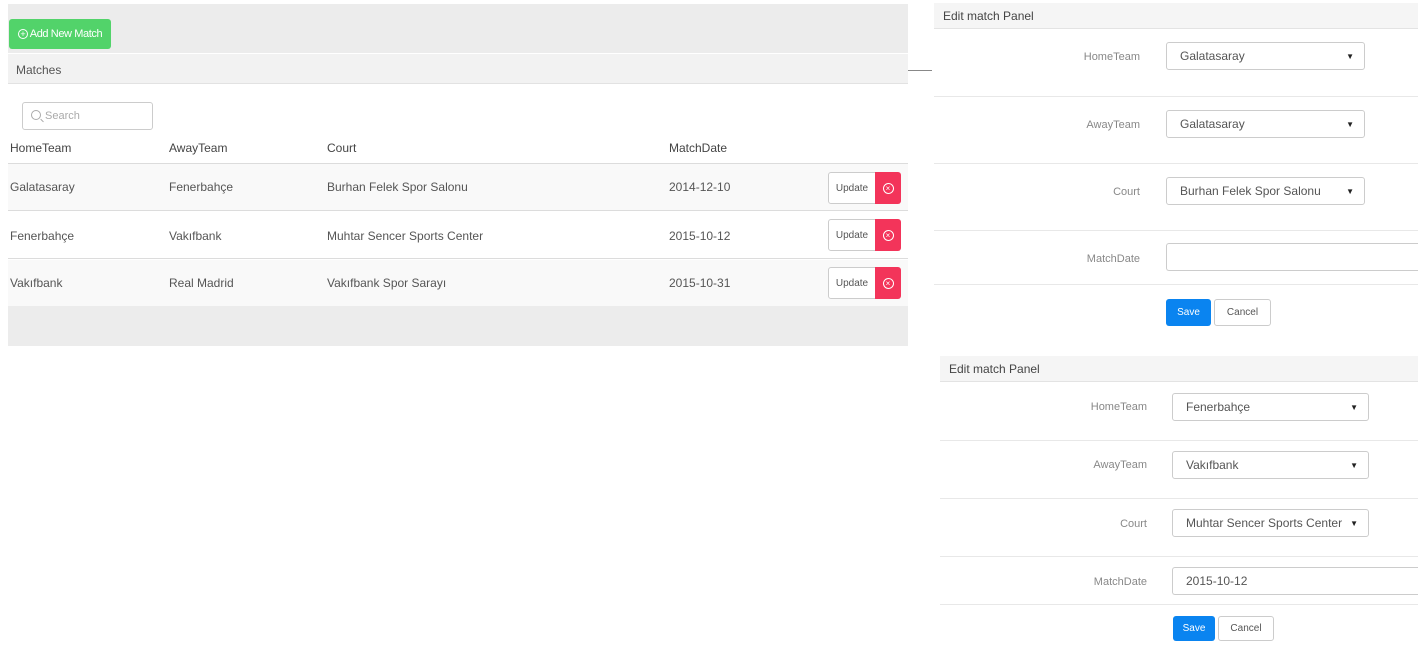 The width and height of the screenshot is (1418, 648). Describe the element at coordinates (458, 326) in the screenshot. I see `table-footer` at that location.